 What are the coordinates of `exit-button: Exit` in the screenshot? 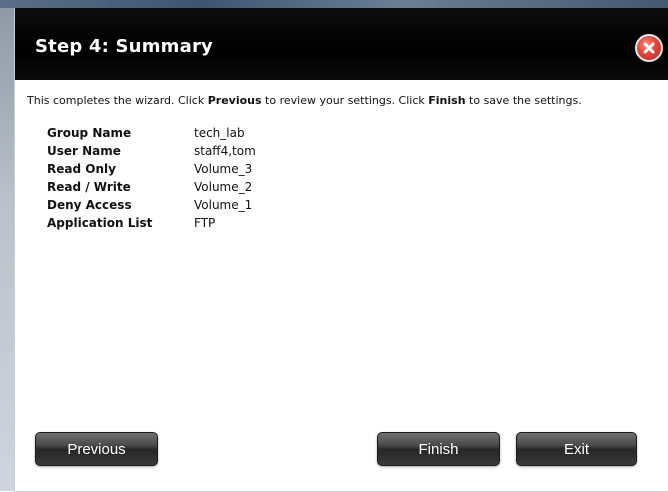 It's located at (576, 449).